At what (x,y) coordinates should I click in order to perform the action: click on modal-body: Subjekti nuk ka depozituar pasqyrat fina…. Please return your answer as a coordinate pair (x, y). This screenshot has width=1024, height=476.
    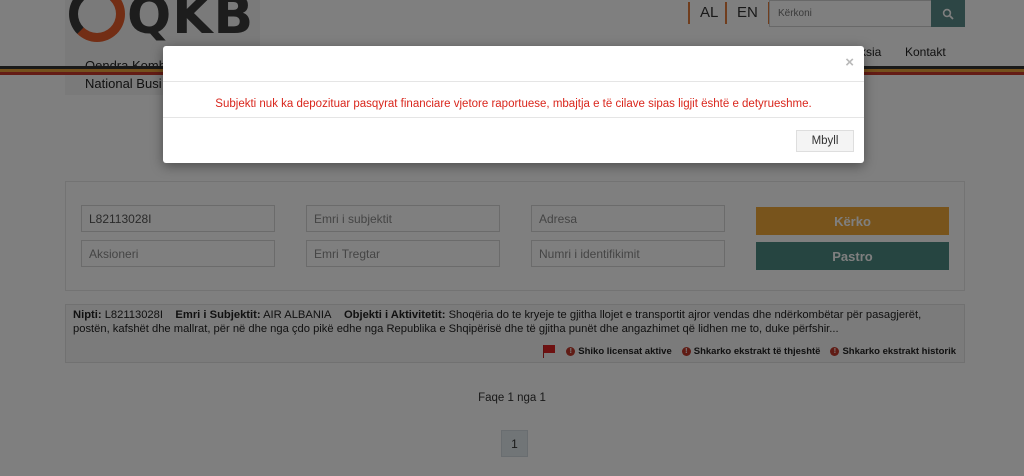
    Looking at the image, I should click on (513, 100).